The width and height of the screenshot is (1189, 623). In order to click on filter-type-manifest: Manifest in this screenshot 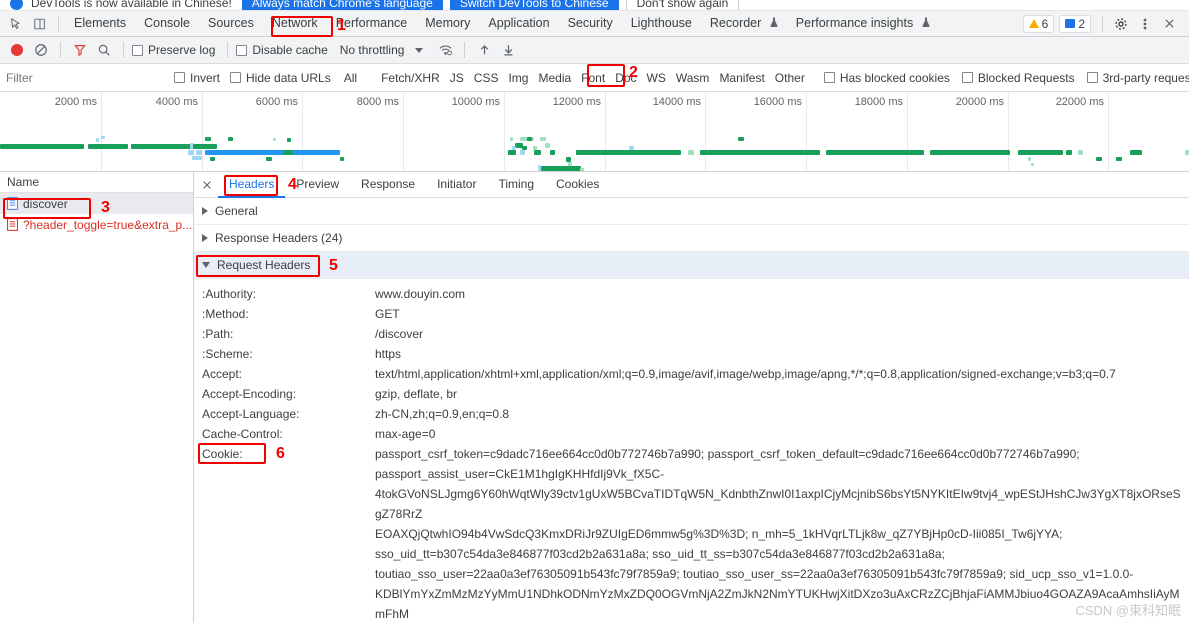, I will do `click(741, 78)`.